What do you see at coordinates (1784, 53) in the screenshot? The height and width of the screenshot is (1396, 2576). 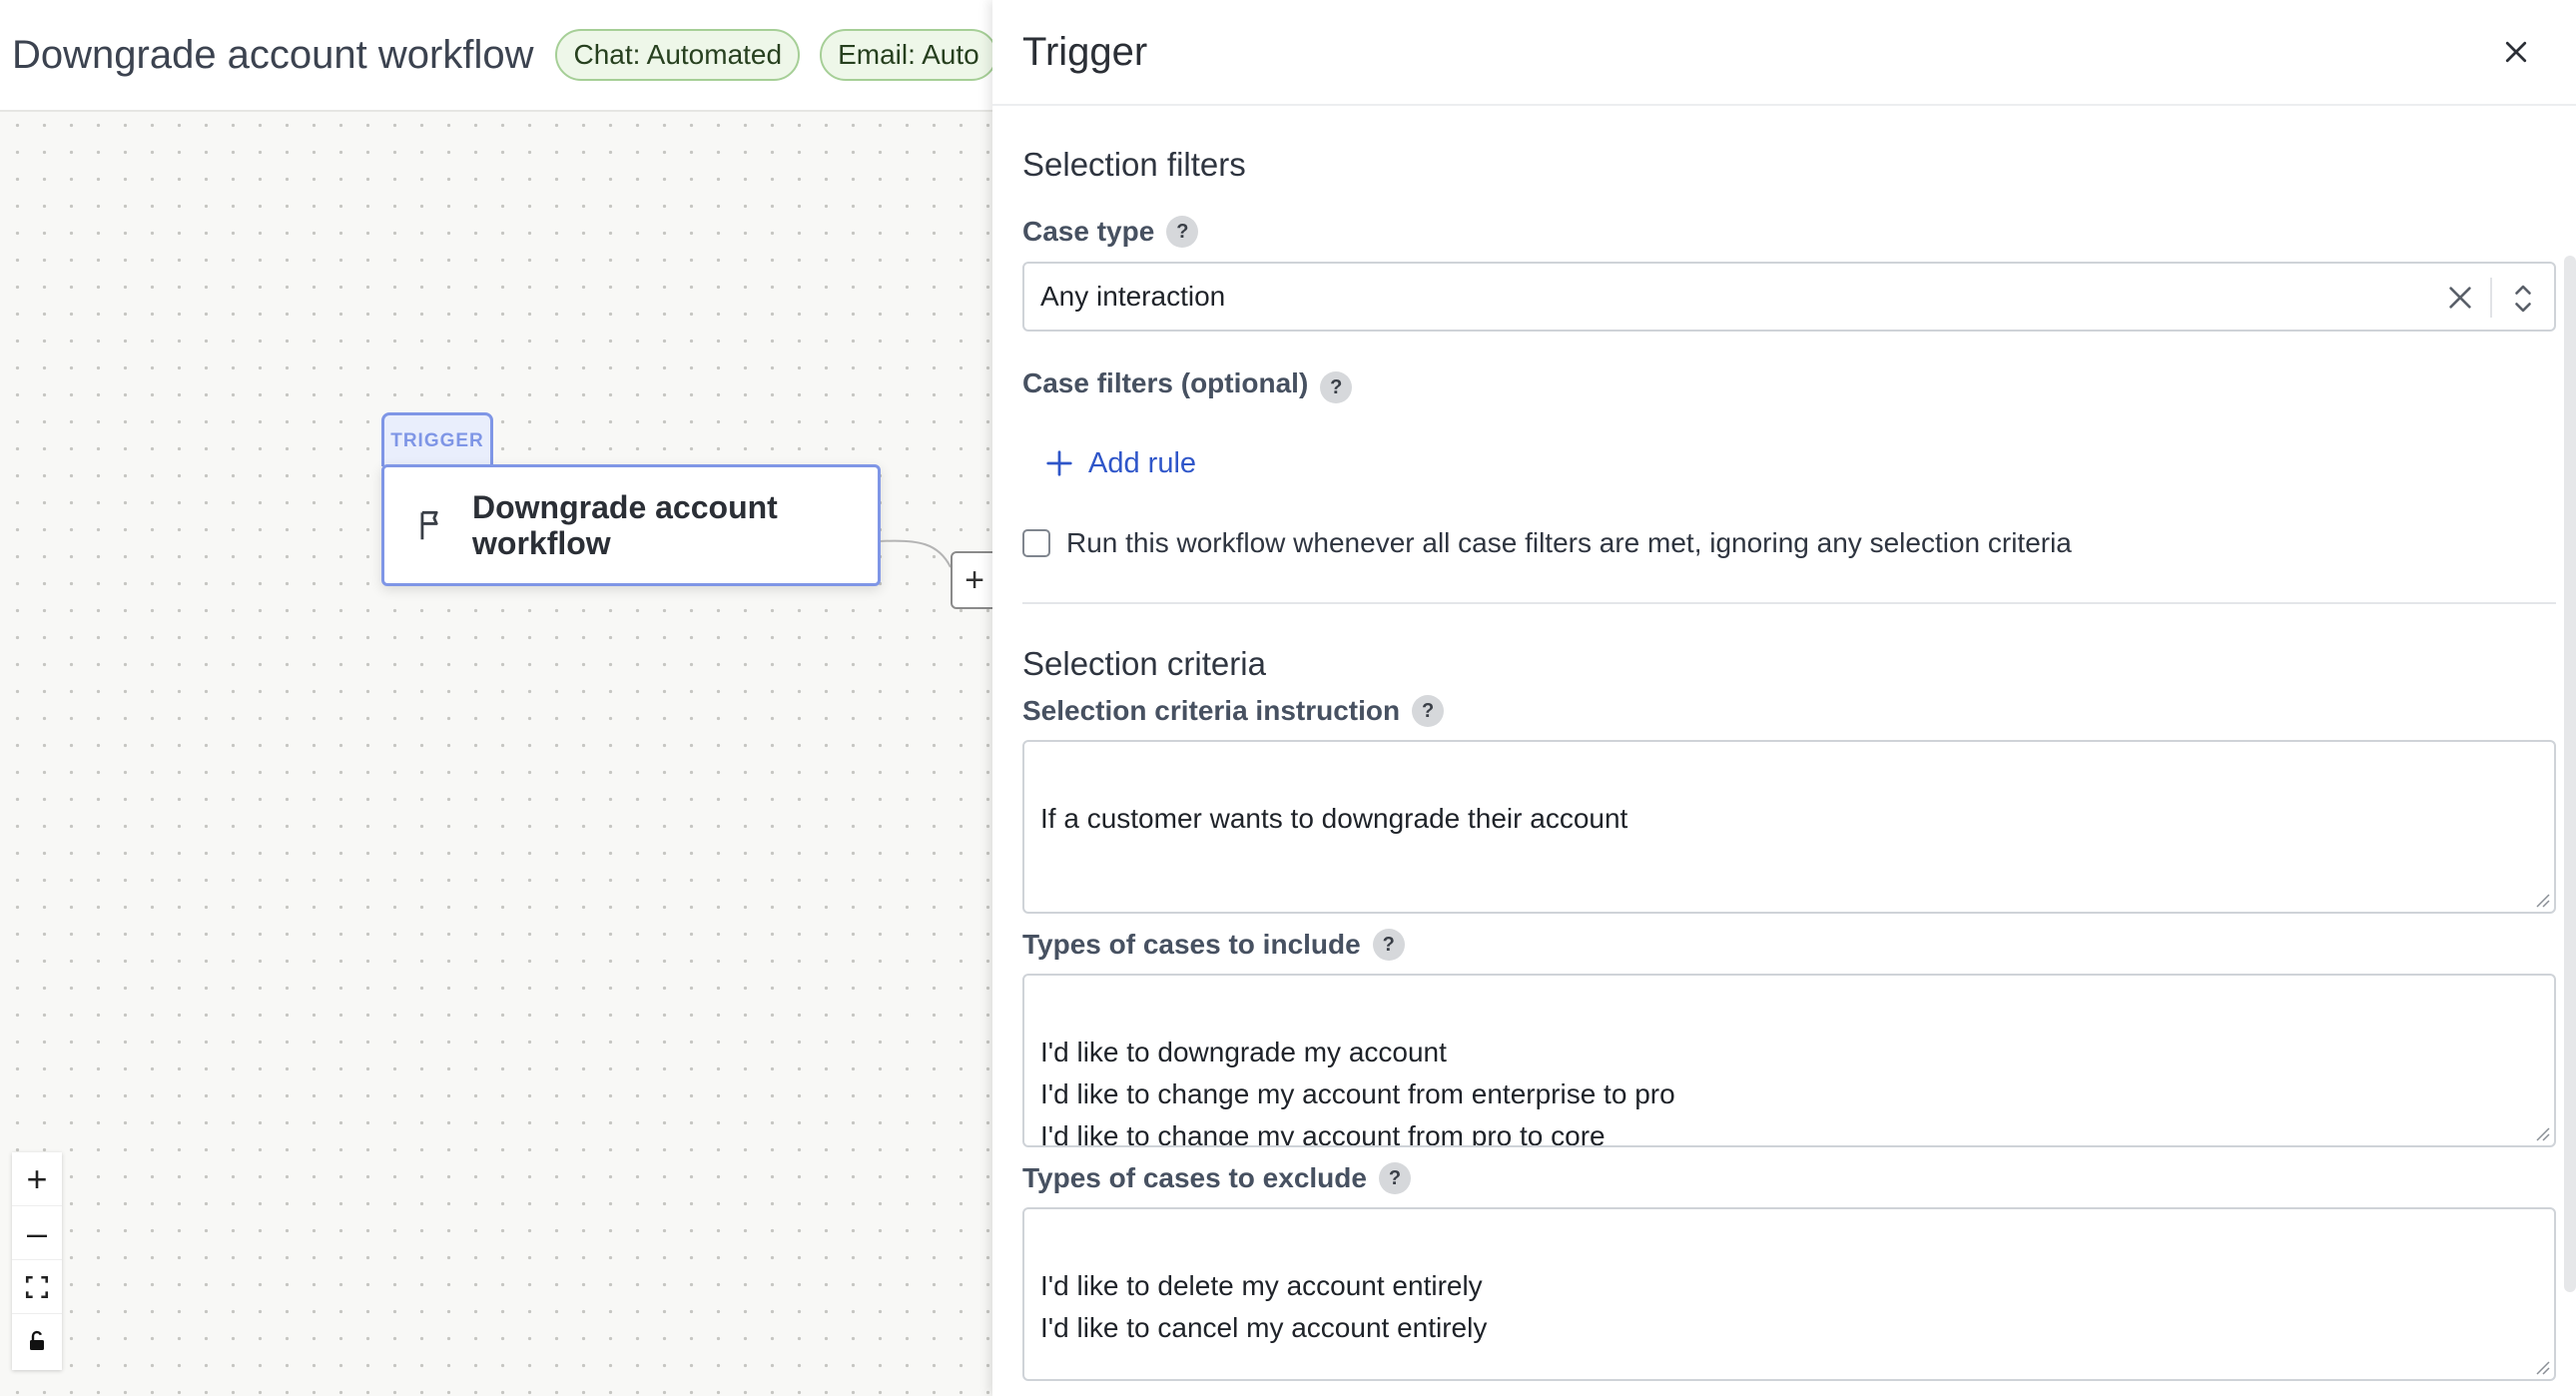 I see `panel-header: Trigger` at bounding box center [1784, 53].